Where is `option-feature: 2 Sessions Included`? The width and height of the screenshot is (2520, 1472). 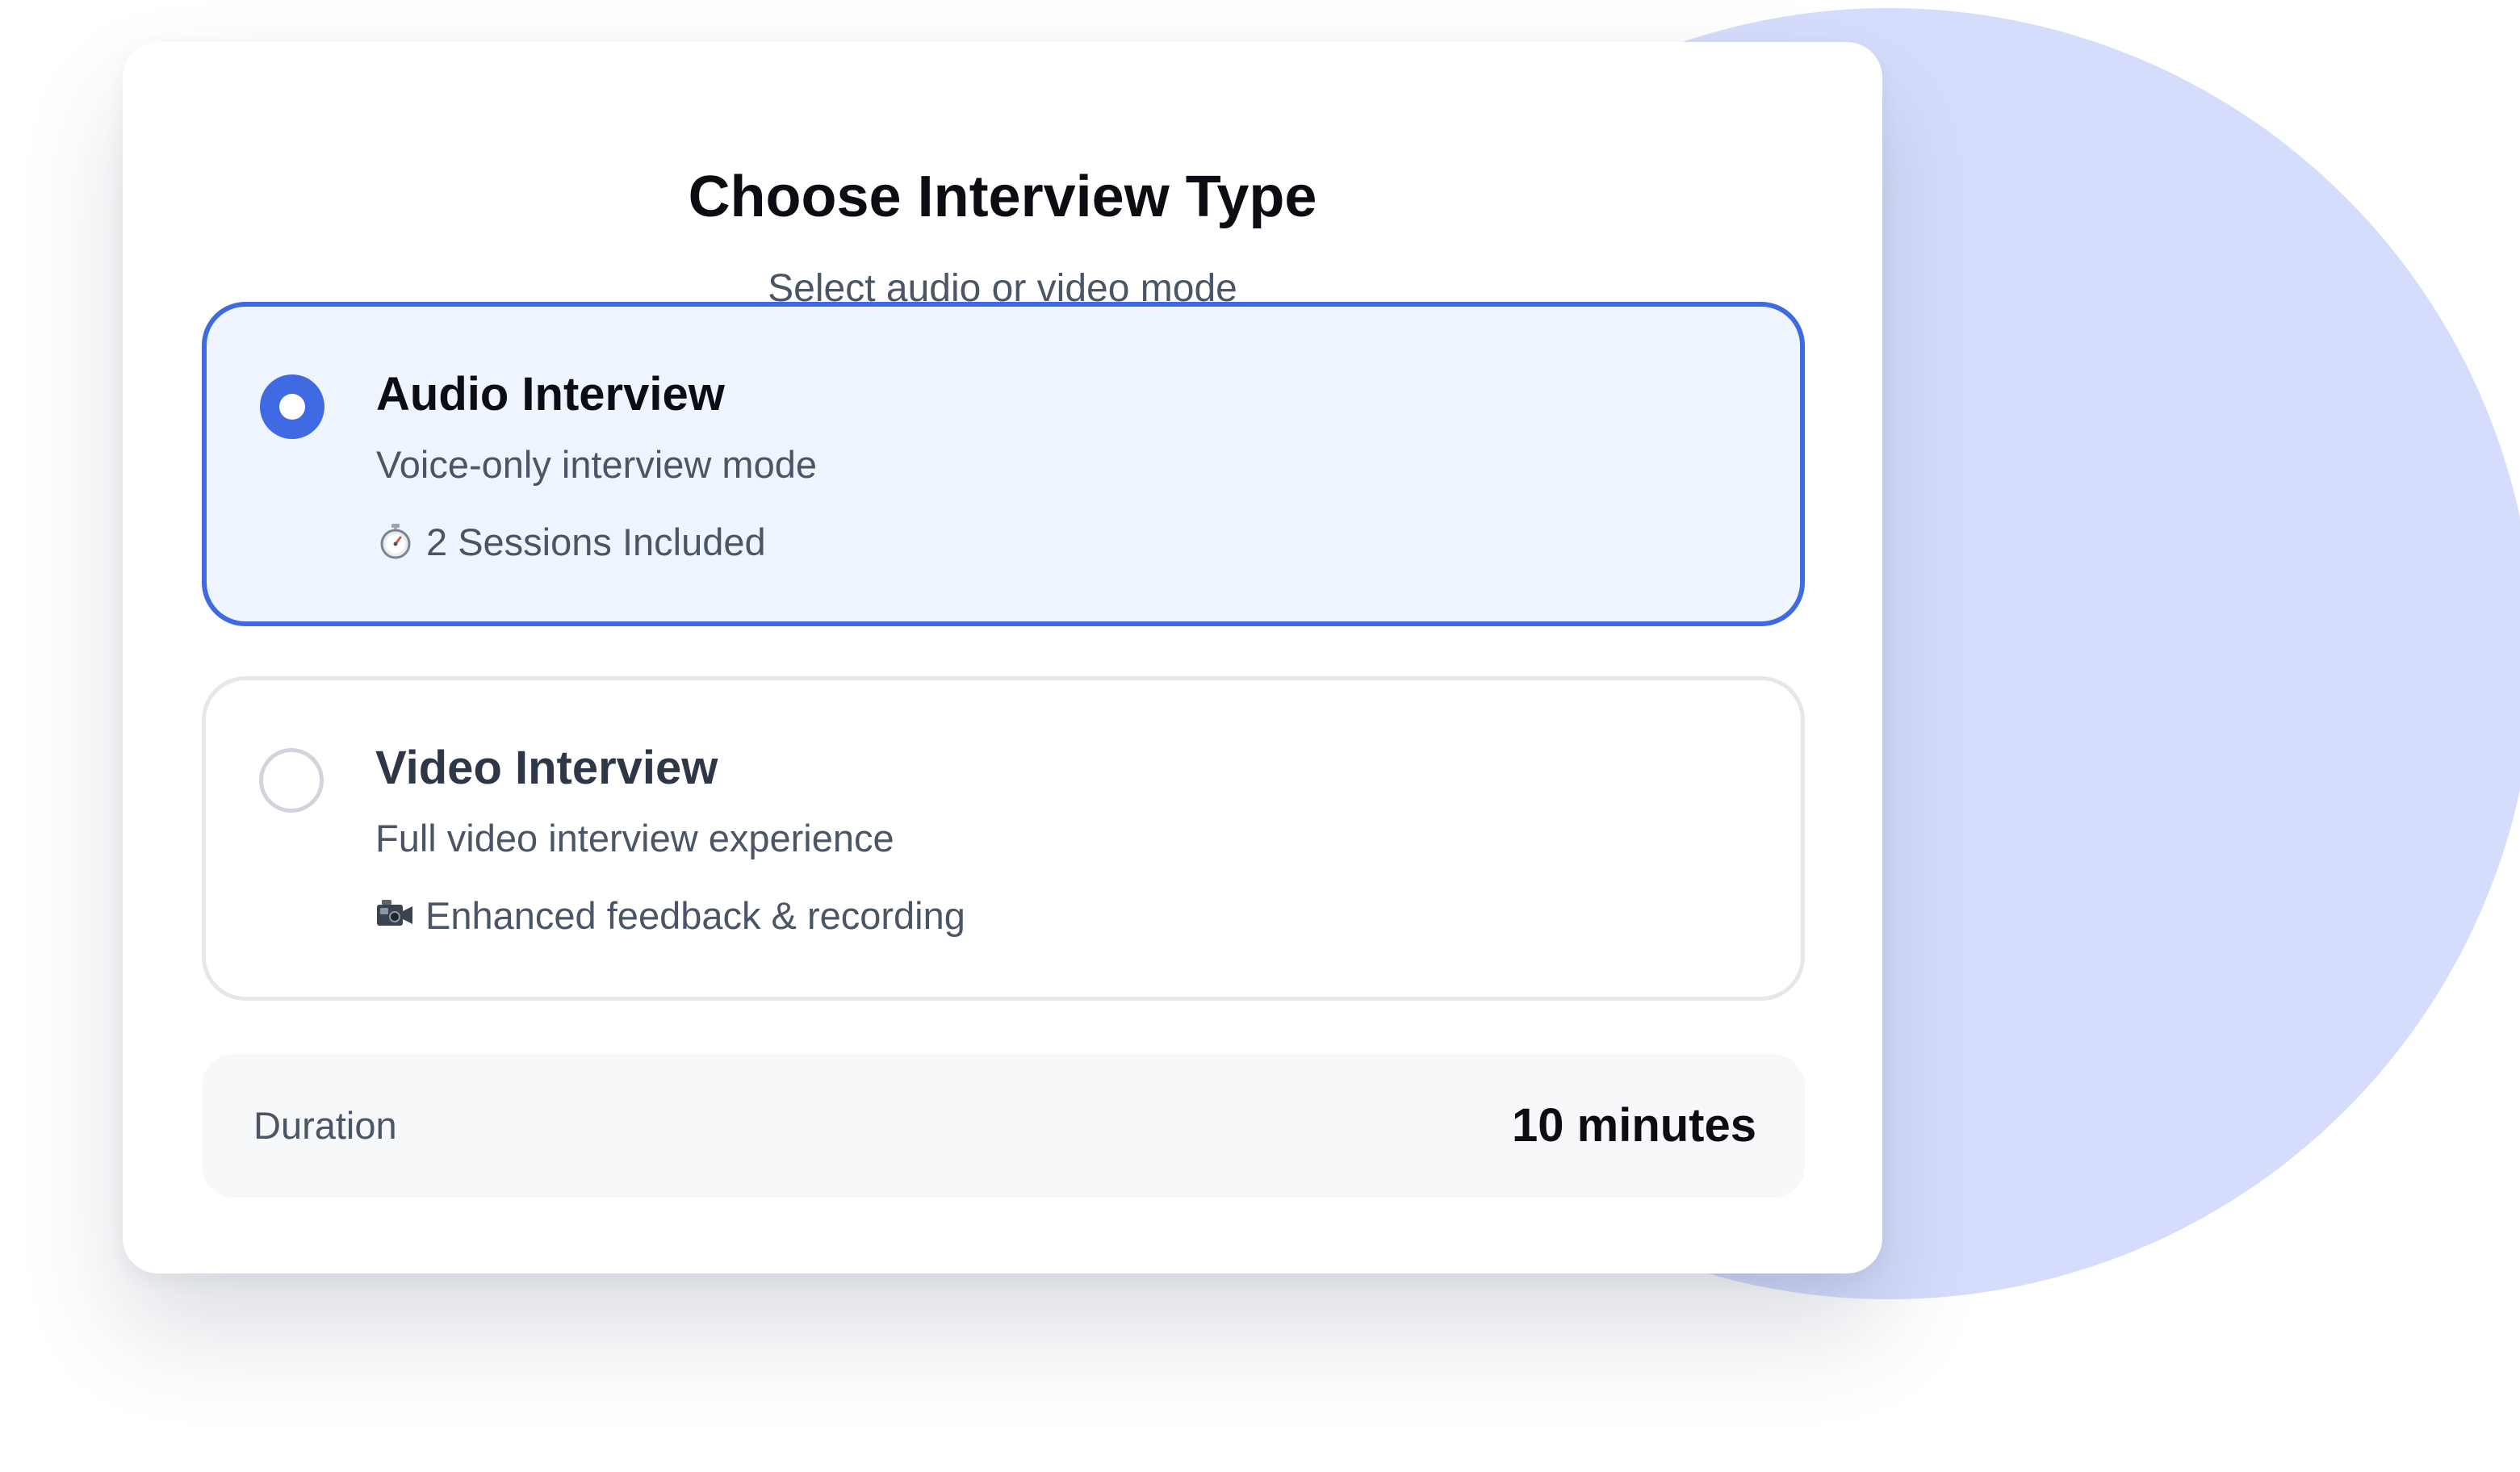 option-feature: 2 Sessions Included is located at coordinates (571, 541).